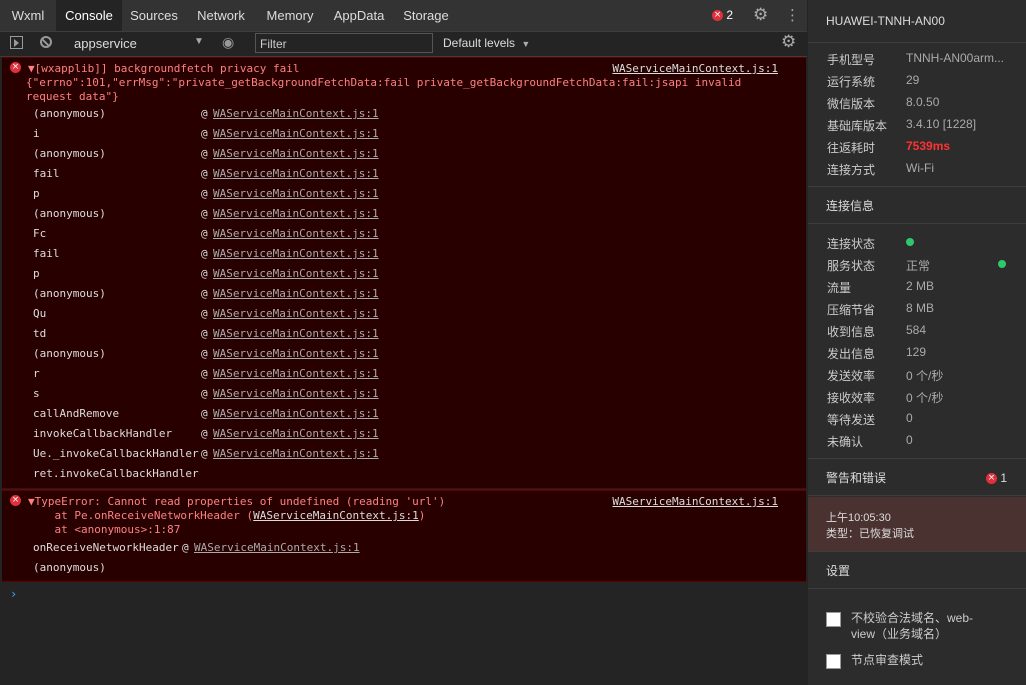  Describe the element at coordinates (479, 43) in the screenshot. I see `log-levels-label: Default levels` at that location.